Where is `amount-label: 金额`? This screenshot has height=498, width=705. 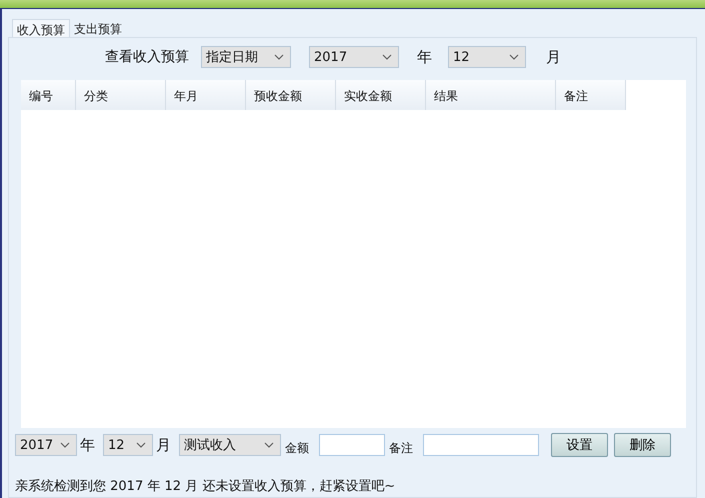
amount-label: 金额 is located at coordinates (297, 448).